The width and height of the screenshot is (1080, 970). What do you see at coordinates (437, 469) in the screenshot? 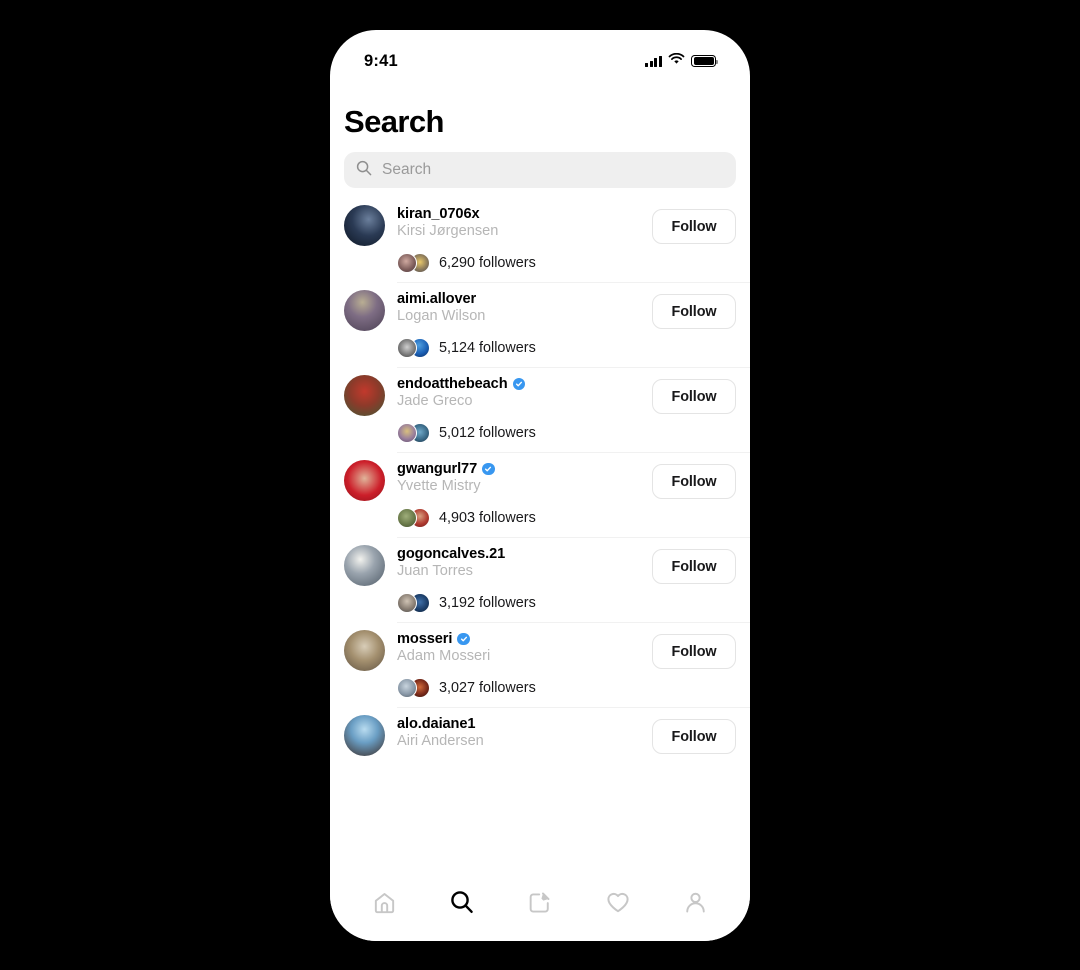
I see `username: gwangurl77` at bounding box center [437, 469].